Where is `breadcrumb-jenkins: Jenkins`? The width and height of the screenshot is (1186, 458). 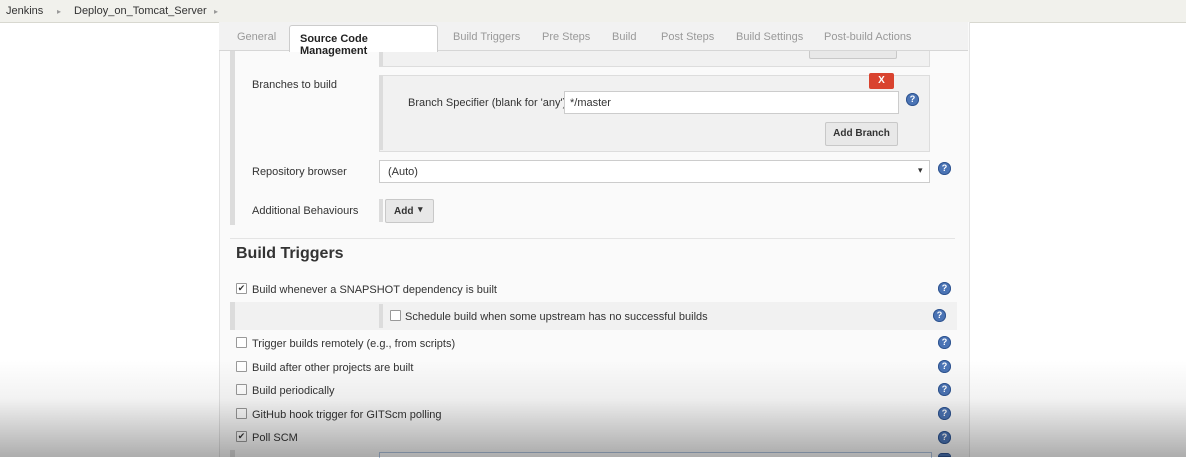 breadcrumb-jenkins: Jenkins is located at coordinates (24, 11).